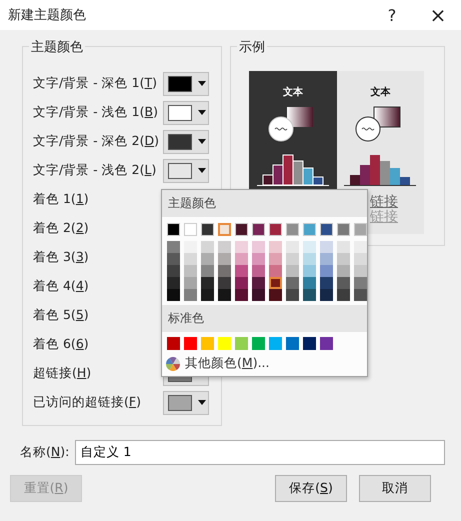  Describe the element at coordinates (57, 47) in the screenshot. I see `group-title: 主题颜色` at that location.